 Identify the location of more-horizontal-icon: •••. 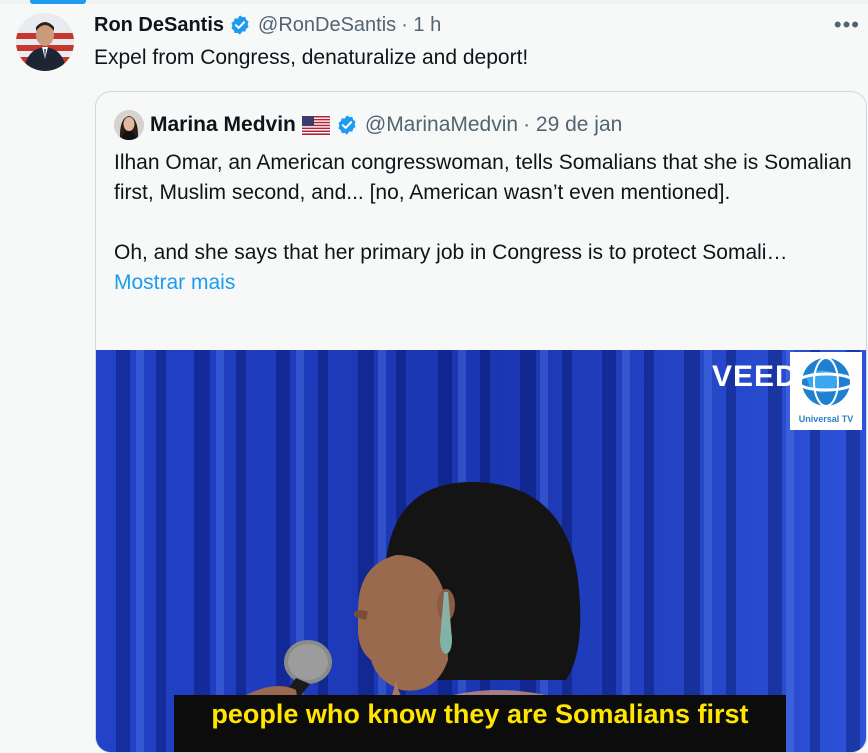
(847, 25).